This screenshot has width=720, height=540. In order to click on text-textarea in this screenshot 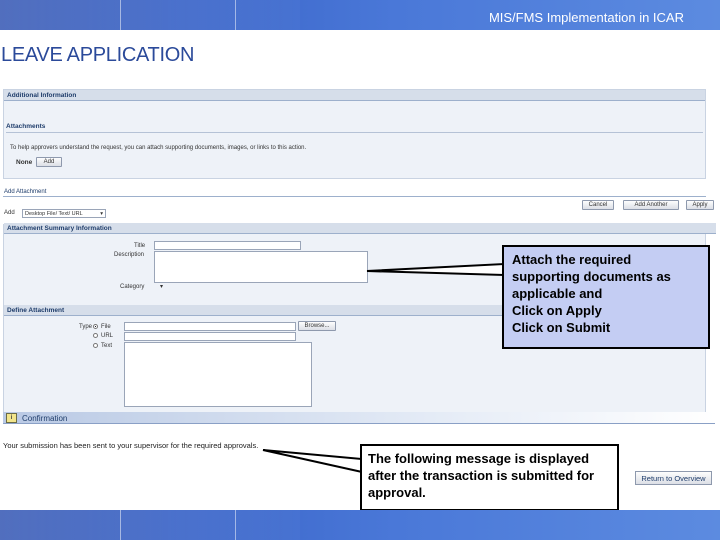, I will do `click(218, 374)`.